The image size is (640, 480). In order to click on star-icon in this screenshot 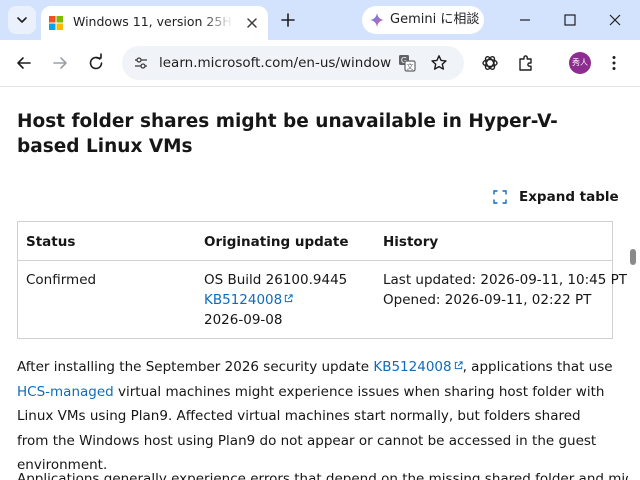, I will do `click(439, 63)`.